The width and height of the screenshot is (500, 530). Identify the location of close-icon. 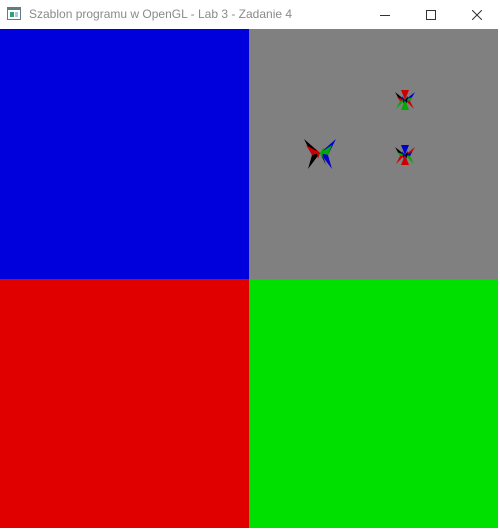
(477, 14).